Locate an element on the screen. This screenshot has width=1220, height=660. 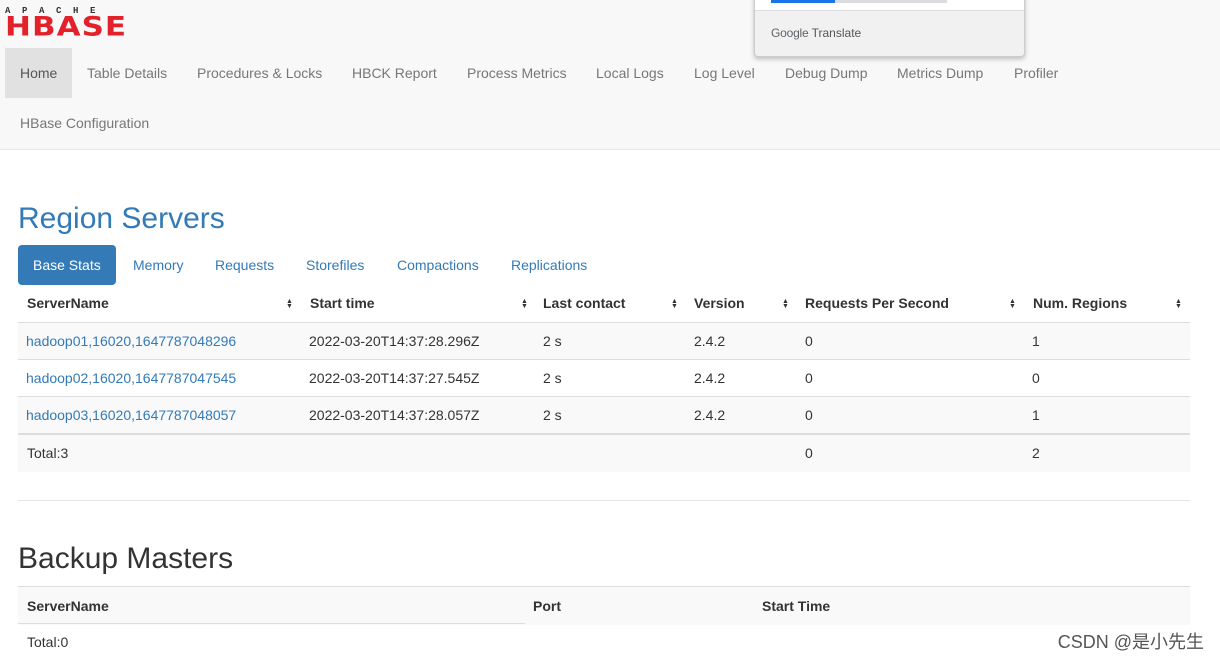
google-wordmark: Google is located at coordinates (790, 33).